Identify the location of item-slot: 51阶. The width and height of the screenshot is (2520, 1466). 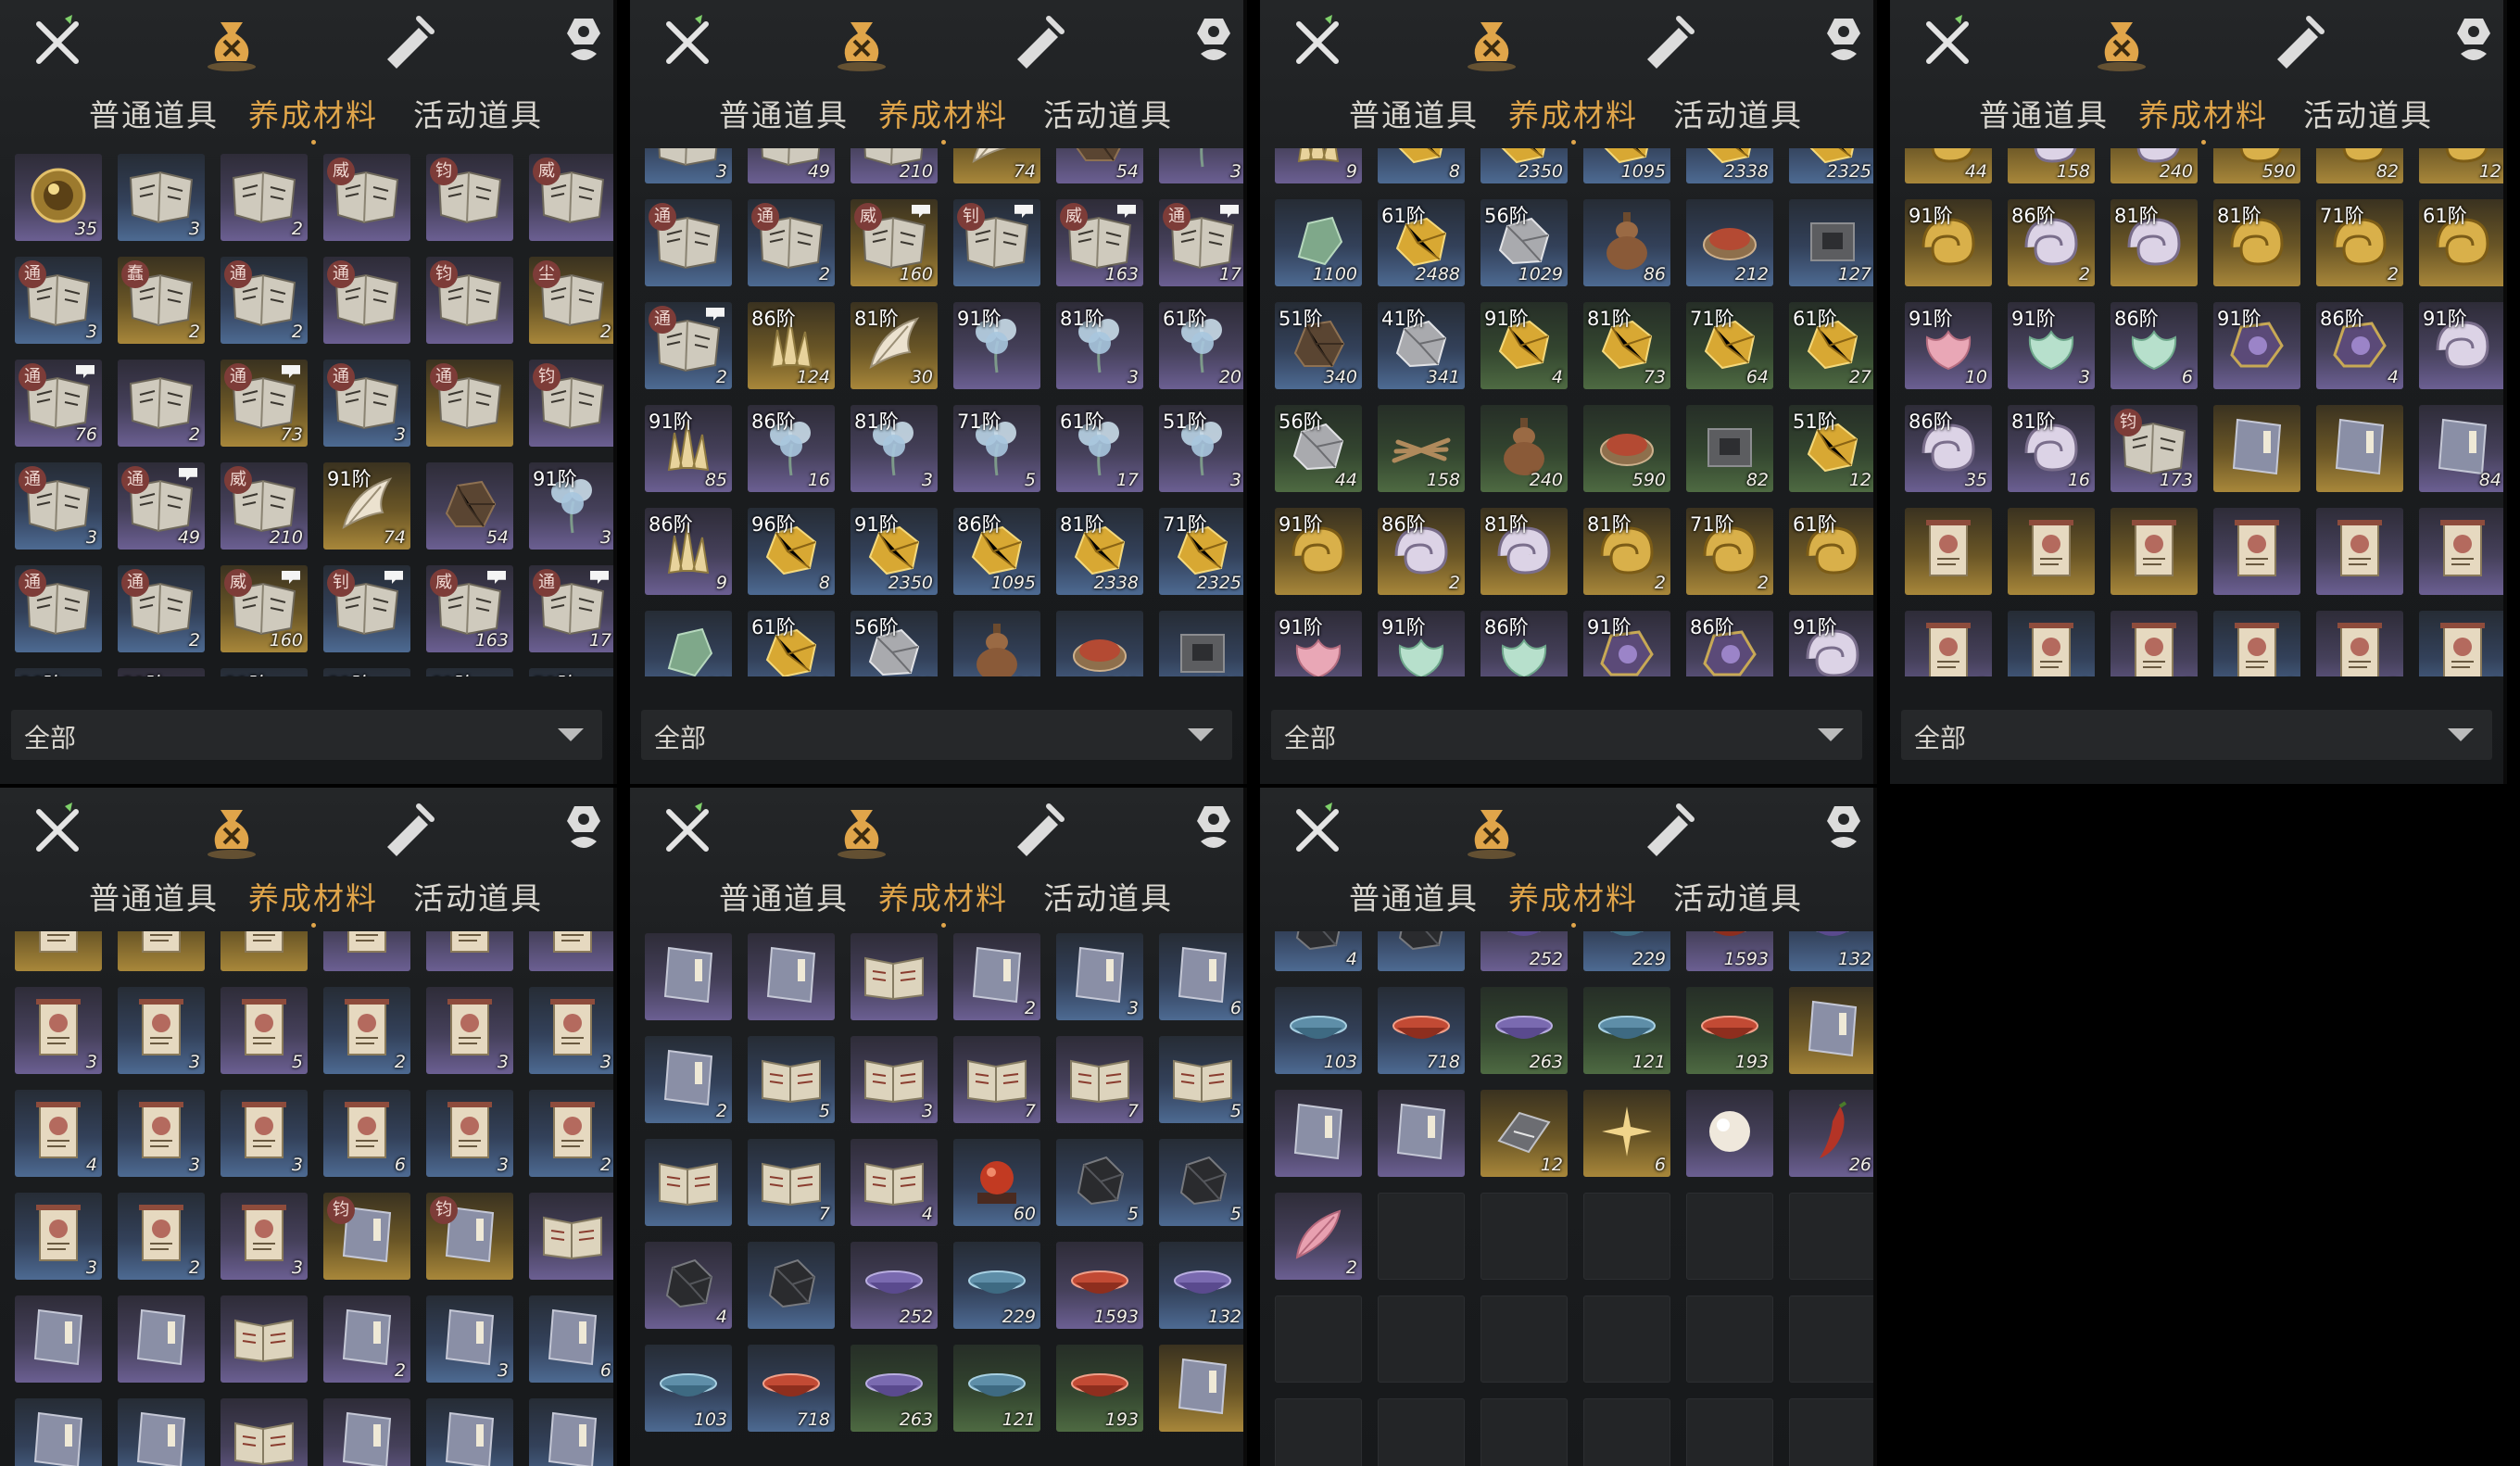
(571, 672).